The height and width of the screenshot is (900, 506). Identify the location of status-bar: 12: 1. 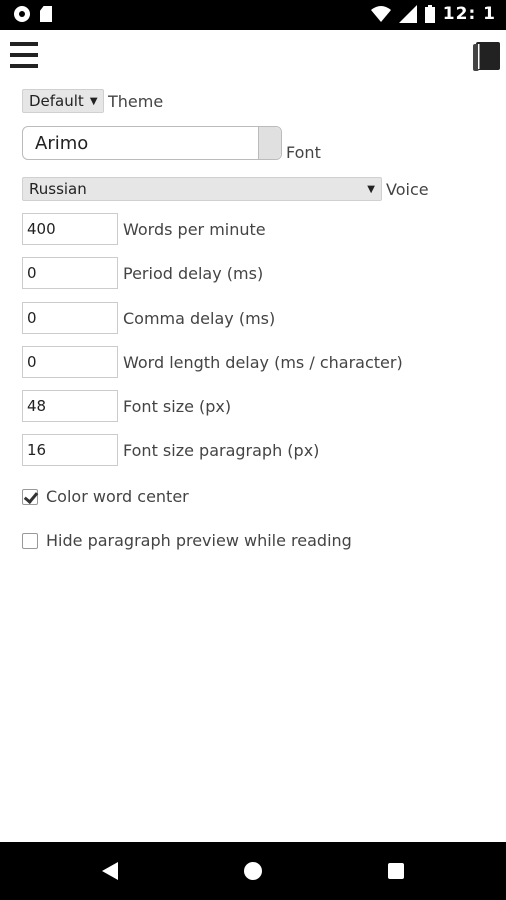
(253, 15).